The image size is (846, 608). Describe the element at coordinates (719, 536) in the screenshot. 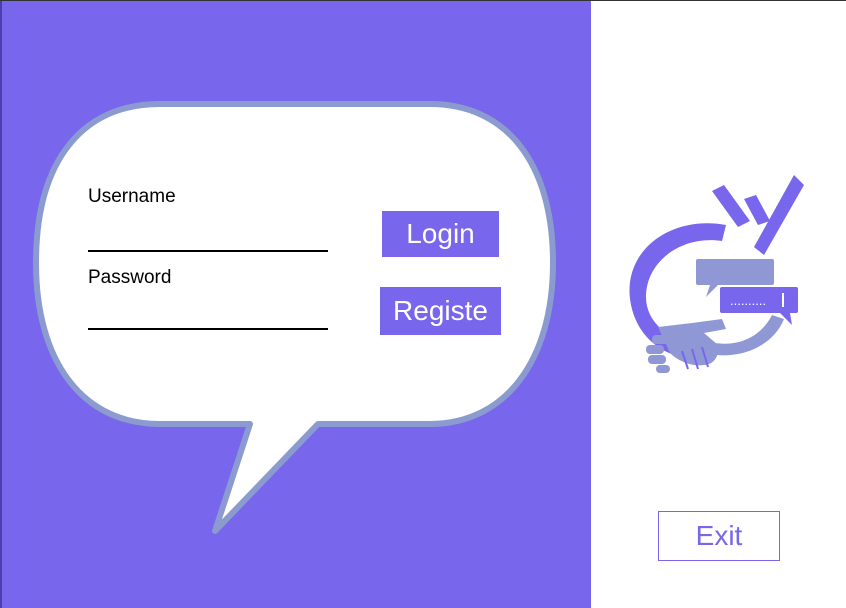

I see `exit-button: Exit` at that location.